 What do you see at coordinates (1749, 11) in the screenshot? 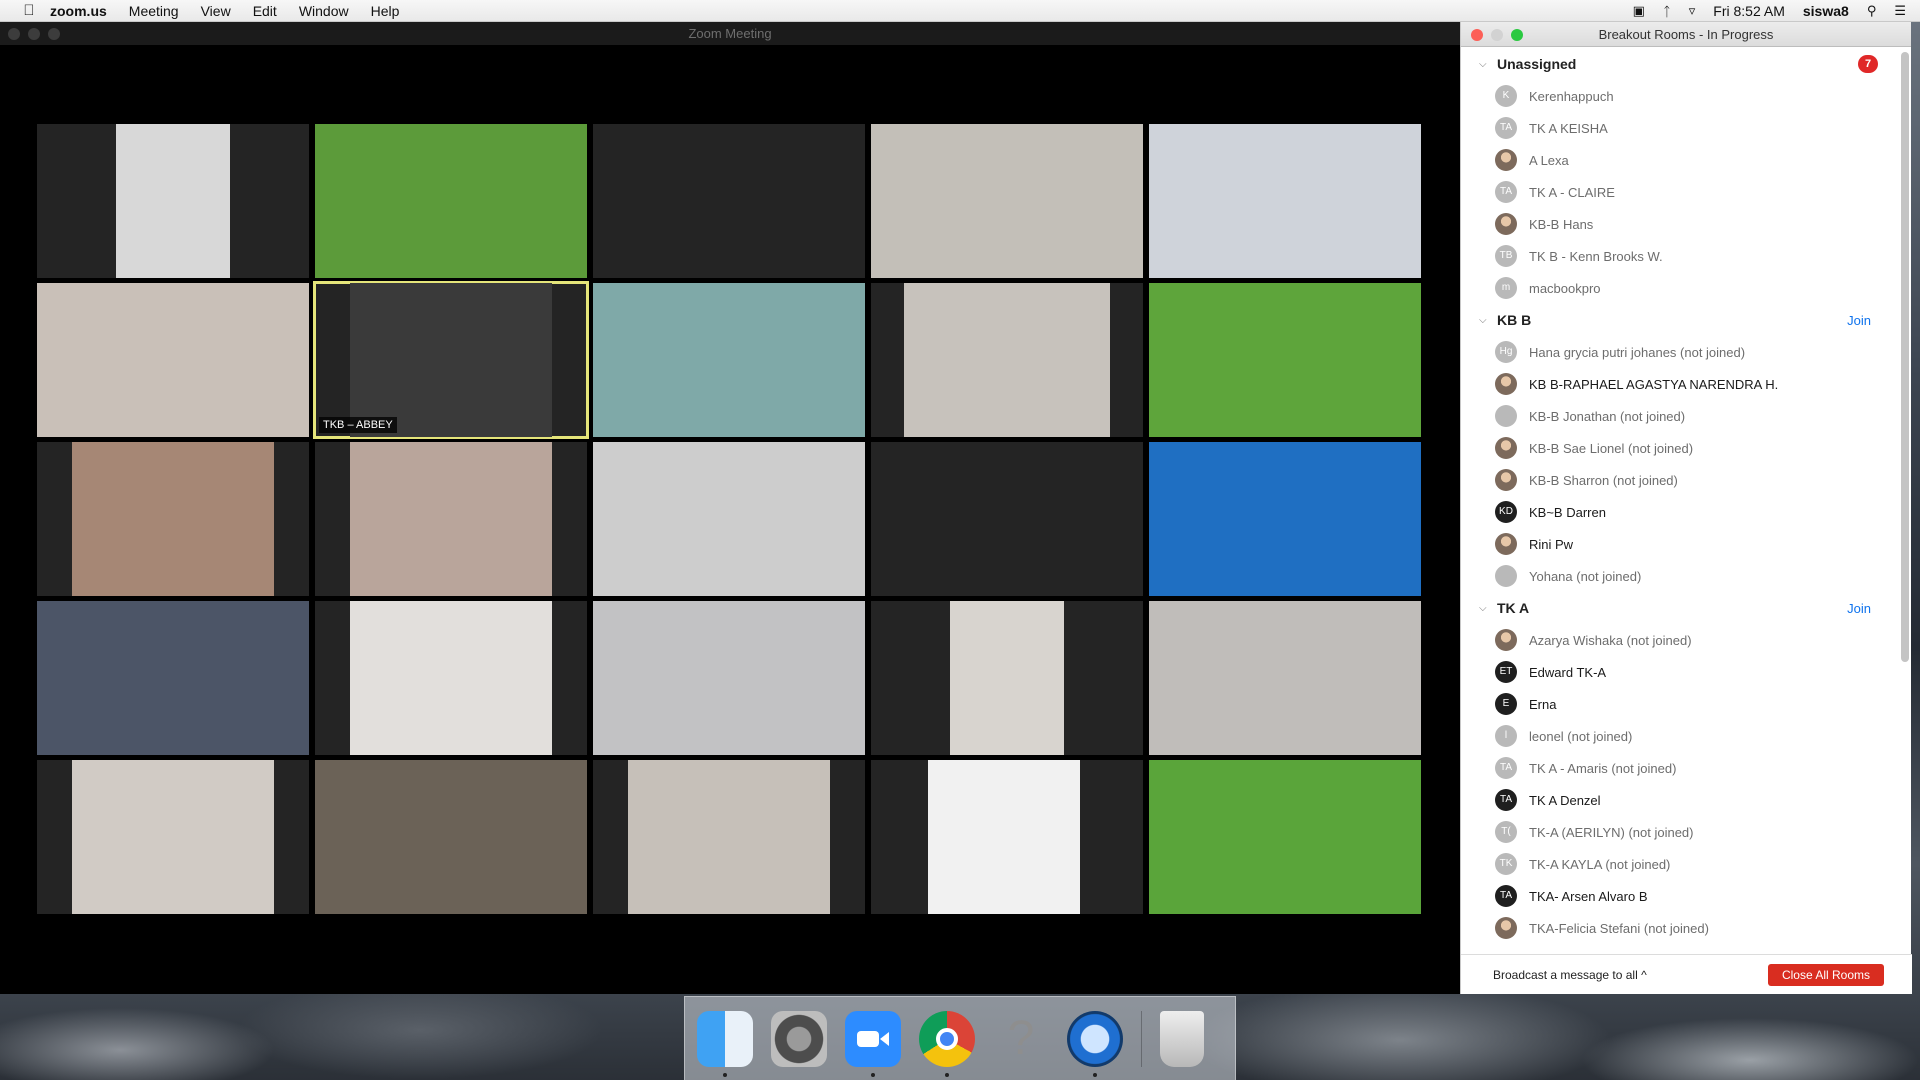
I see `menubar-clock: Fri 8:52 AM` at bounding box center [1749, 11].